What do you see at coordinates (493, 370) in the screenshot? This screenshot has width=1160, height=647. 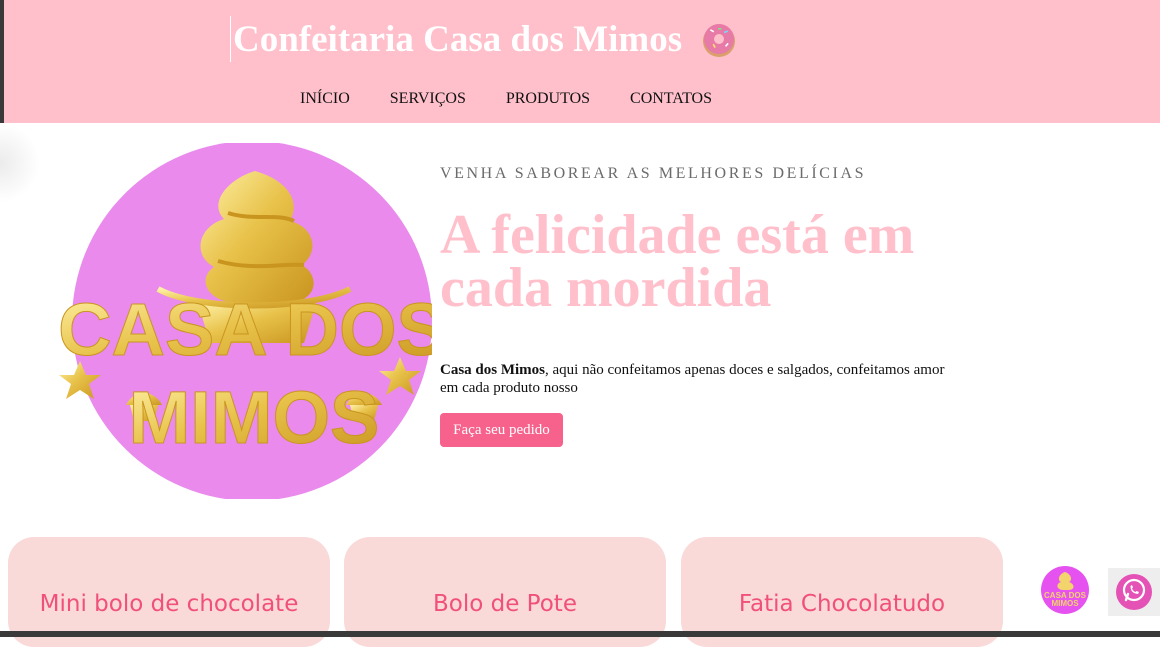 I see `description-brand: Casa dos Mimos` at bounding box center [493, 370].